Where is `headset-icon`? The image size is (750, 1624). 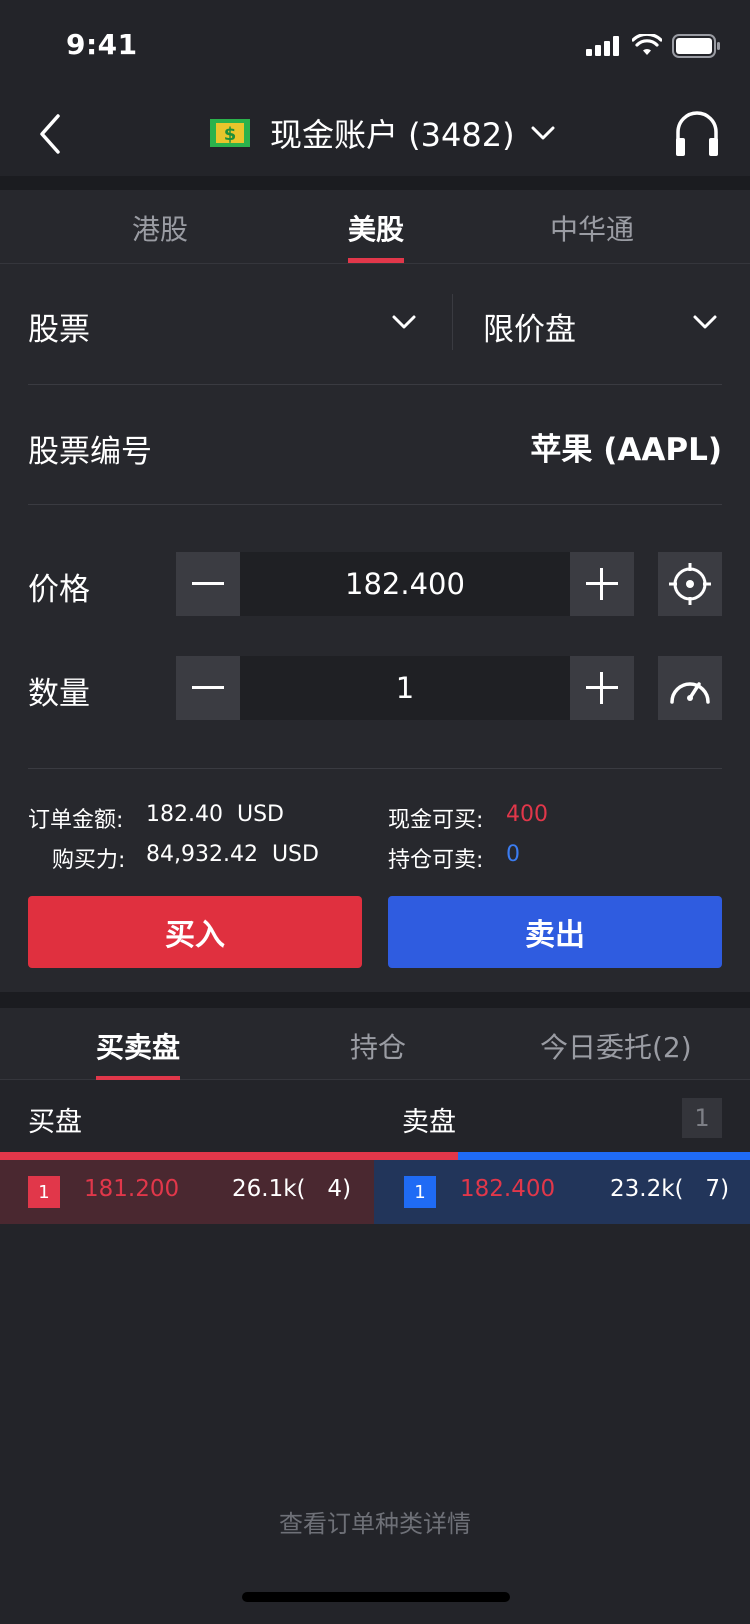 headset-icon is located at coordinates (697, 134).